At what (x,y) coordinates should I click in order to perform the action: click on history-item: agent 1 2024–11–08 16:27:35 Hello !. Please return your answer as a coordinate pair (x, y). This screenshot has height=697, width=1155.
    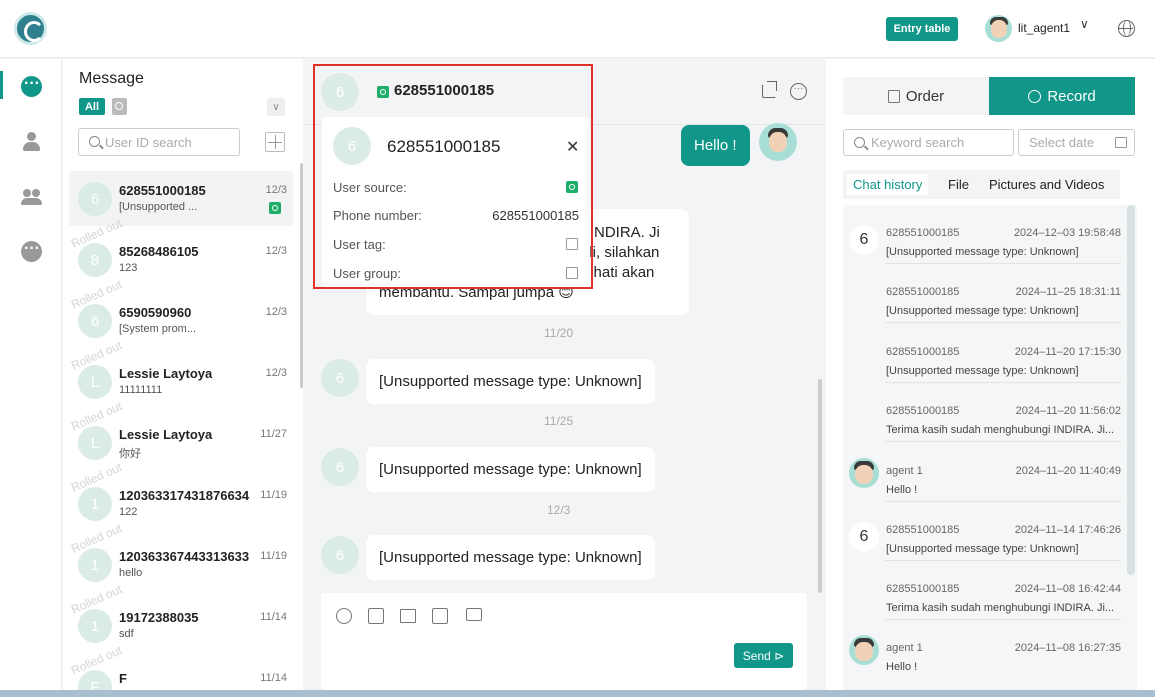
    Looking at the image, I should click on (983, 649).